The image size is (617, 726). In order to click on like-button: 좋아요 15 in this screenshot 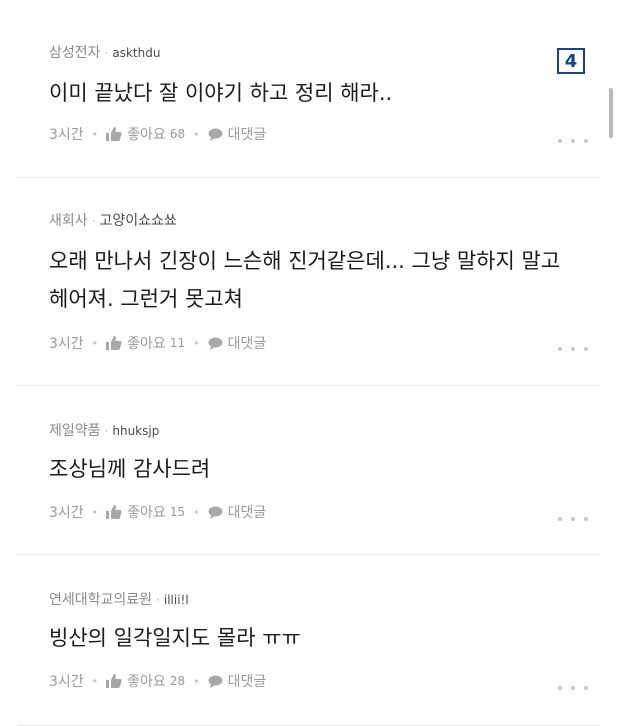, I will do `click(145, 512)`.